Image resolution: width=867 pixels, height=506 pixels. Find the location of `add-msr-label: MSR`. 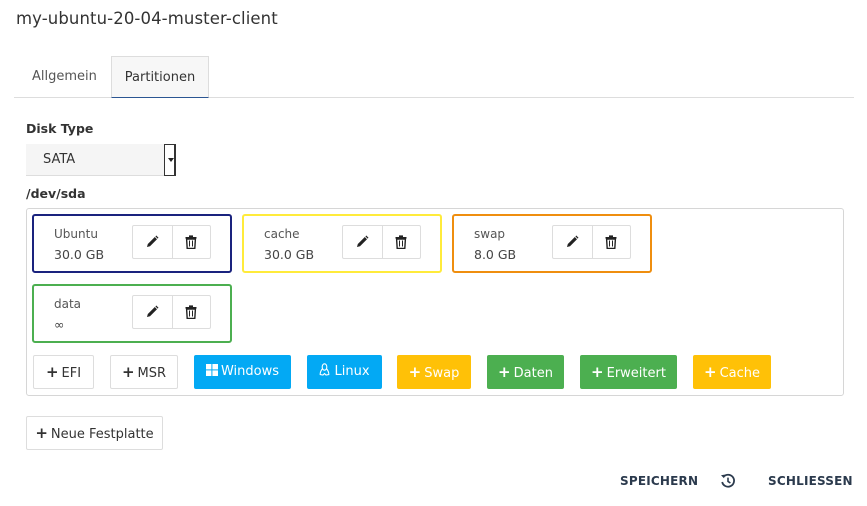

add-msr-label: MSR is located at coordinates (152, 373).